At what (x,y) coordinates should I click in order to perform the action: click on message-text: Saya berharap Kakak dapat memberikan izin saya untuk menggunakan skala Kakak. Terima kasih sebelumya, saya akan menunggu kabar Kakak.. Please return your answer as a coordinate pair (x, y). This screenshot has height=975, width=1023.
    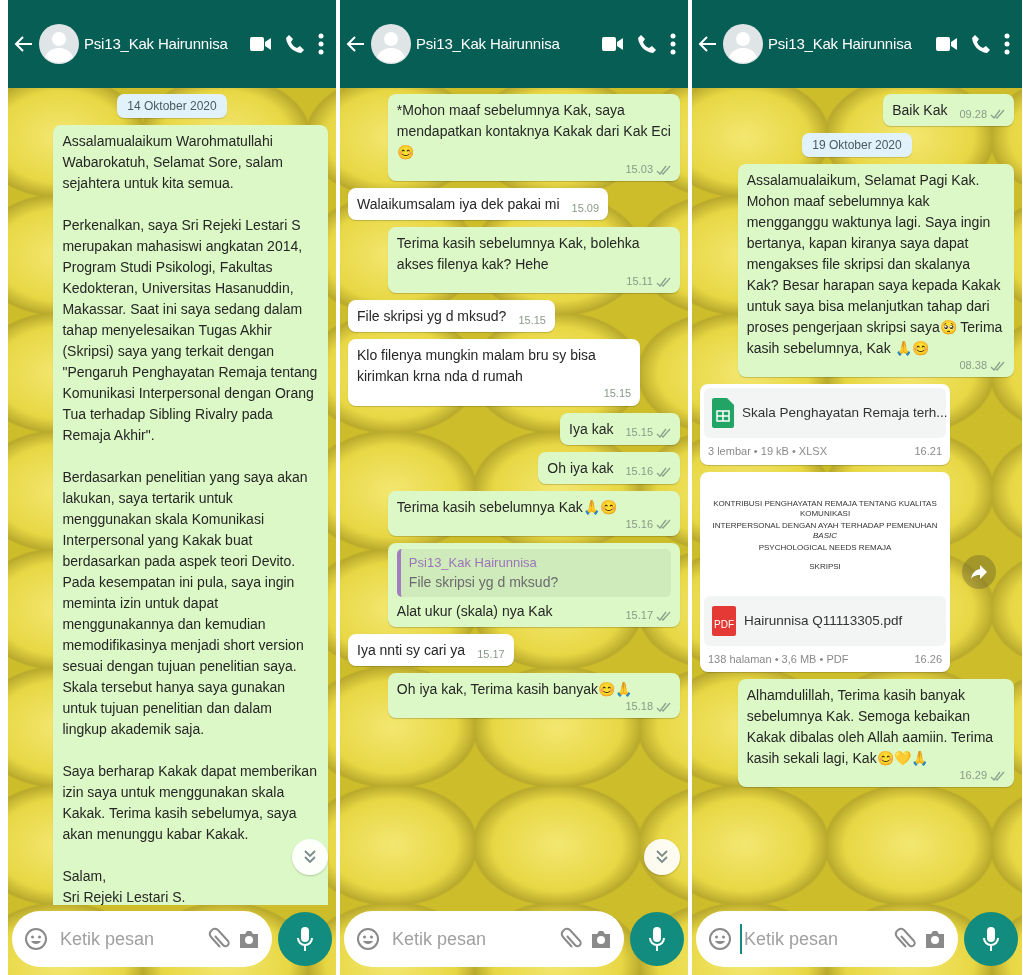
    Looking at the image, I should click on (190, 803).